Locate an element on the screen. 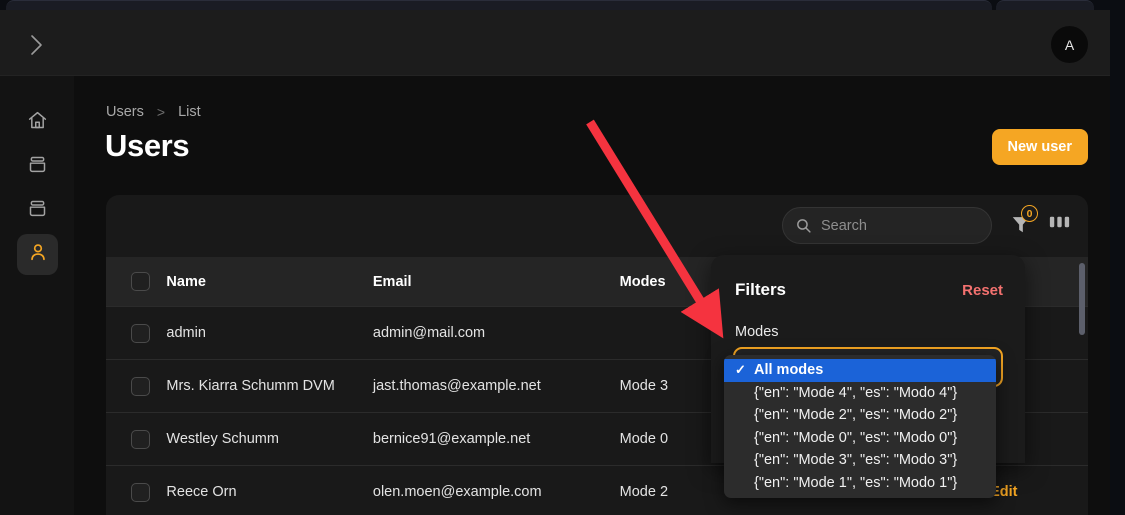 Image resolution: width=1125 pixels, height=515 pixels. dropdown-option-mode-1: {"en": "Mode 1", "es": "Modo 1"} is located at coordinates (860, 483).